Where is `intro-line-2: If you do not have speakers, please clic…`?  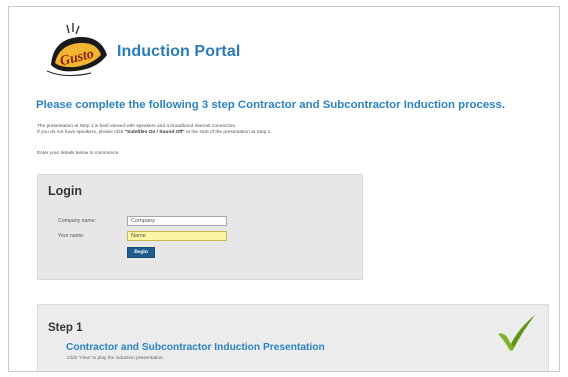 intro-line-2: If you do not have speakers, please clic… is located at coordinates (154, 133).